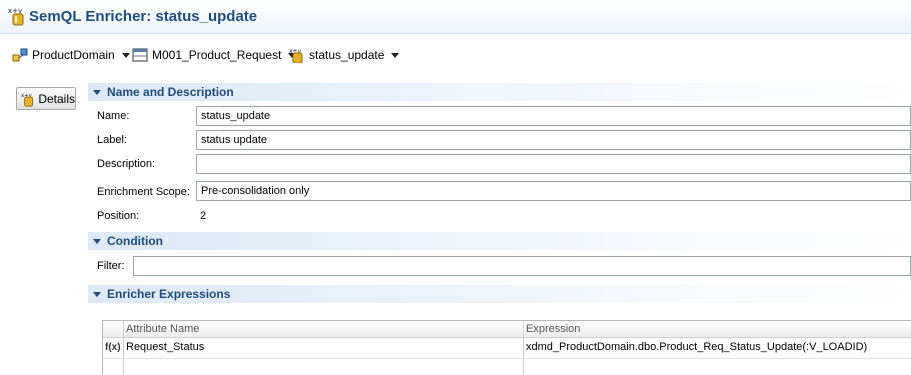 This screenshot has height=375, width=911. What do you see at coordinates (118, 216) in the screenshot?
I see `position-label: Position:` at bounding box center [118, 216].